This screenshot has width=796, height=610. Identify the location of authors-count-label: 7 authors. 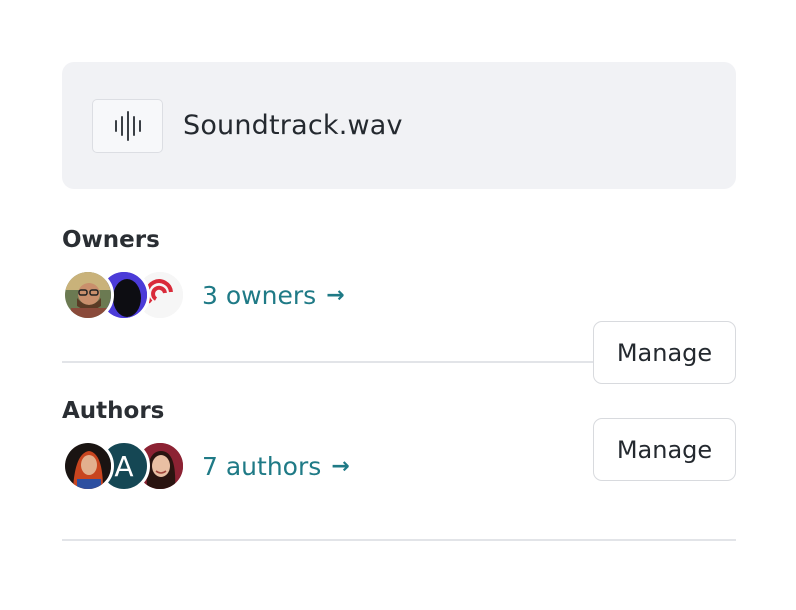
(262, 466).